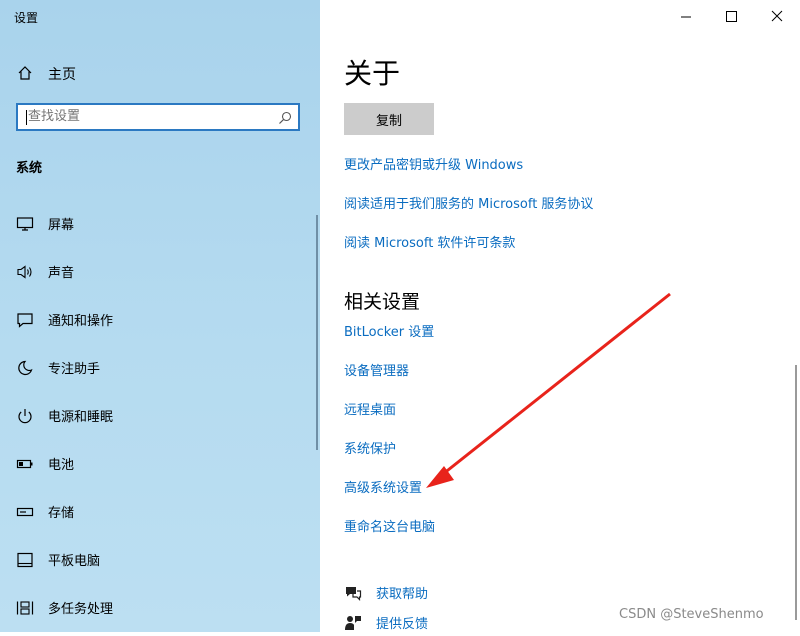 This screenshot has height=636, width=800. What do you see at coordinates (389, 525) in the screenshot?
I see `rename-pc-link: 重命名这台电脑` at bounding box center [389, 525].